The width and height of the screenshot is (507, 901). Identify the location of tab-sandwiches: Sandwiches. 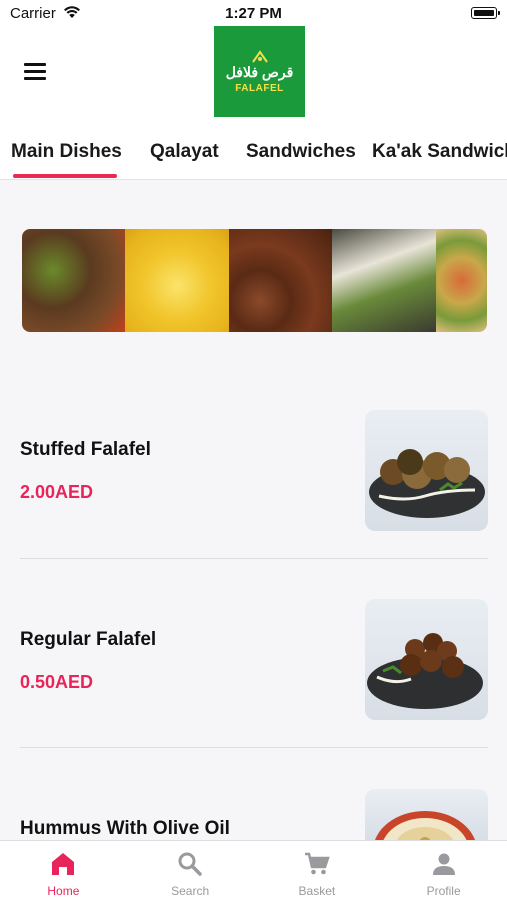
(301, 152).